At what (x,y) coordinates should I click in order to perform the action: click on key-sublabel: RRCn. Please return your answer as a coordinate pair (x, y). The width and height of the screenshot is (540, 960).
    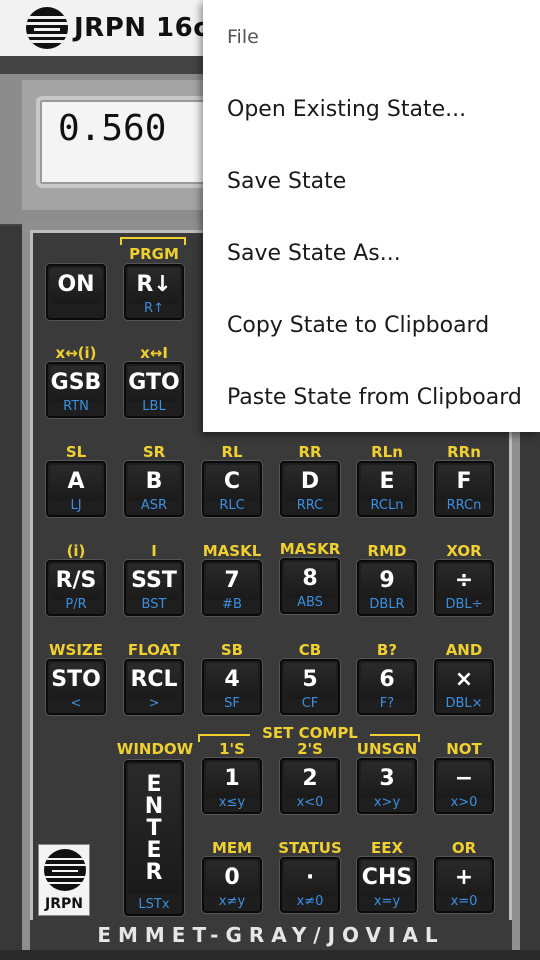
    Looking at the image, I should click on (464, 505).